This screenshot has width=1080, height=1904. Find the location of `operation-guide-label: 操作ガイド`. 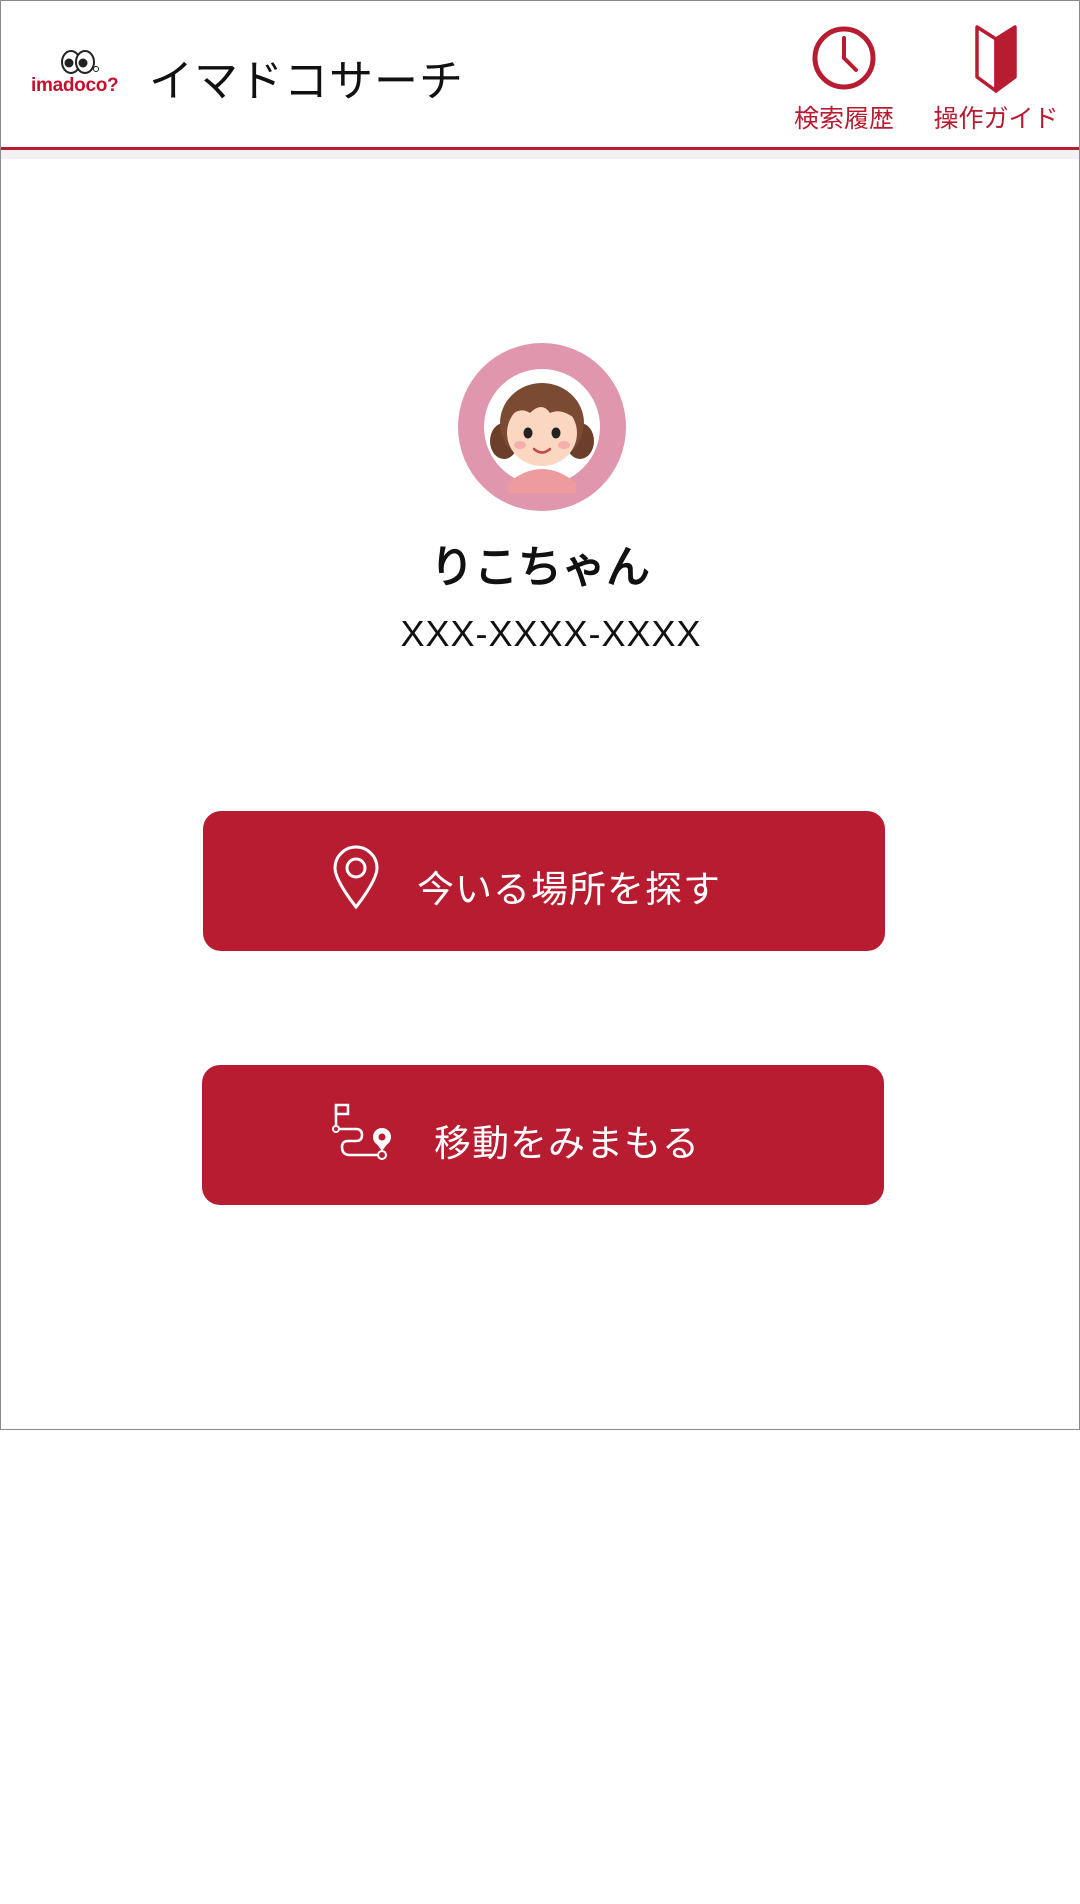

operation-guide-label: 操作ガイド is located at coordinates (996, 118).